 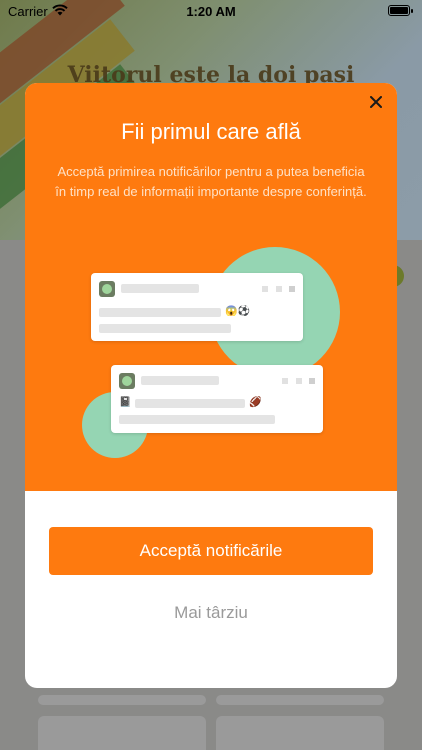 I want to click on later-button: Mai târziu, so click(x=211, y=613).